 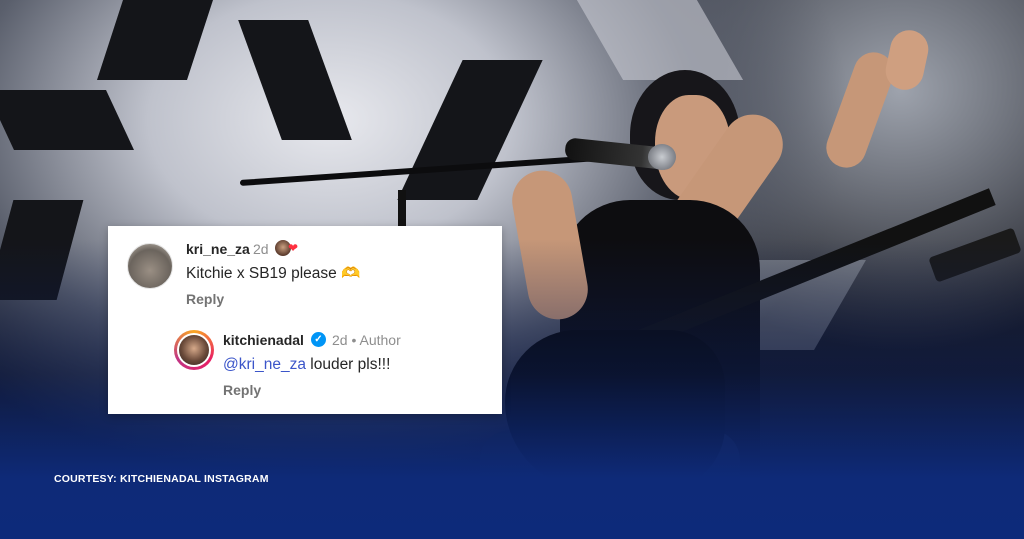 I want to click on performer-hand, so click(x=907, y=60).